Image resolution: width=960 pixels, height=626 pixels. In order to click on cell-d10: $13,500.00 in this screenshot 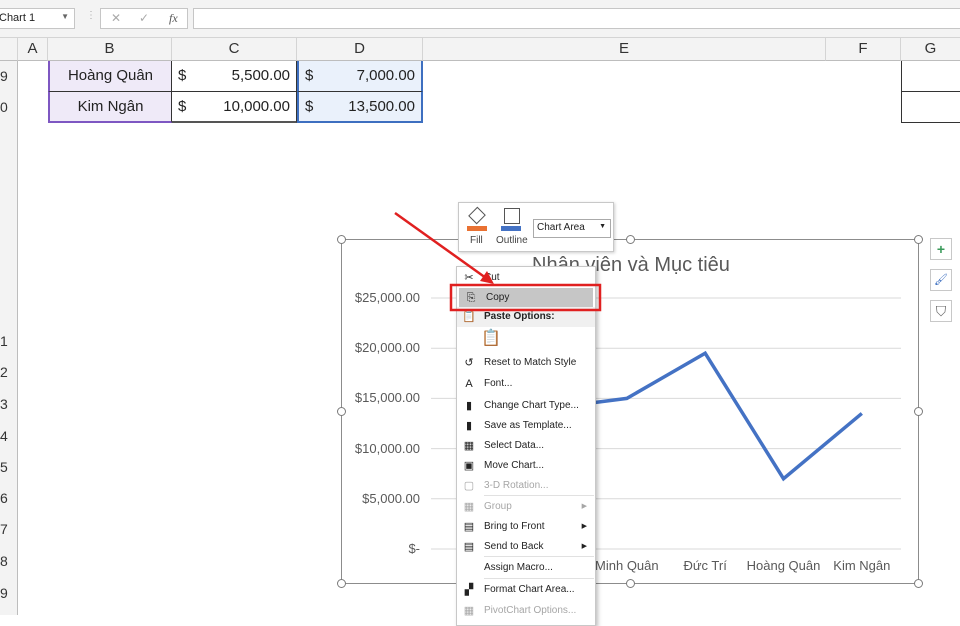, I will do `click(360, 107)`.